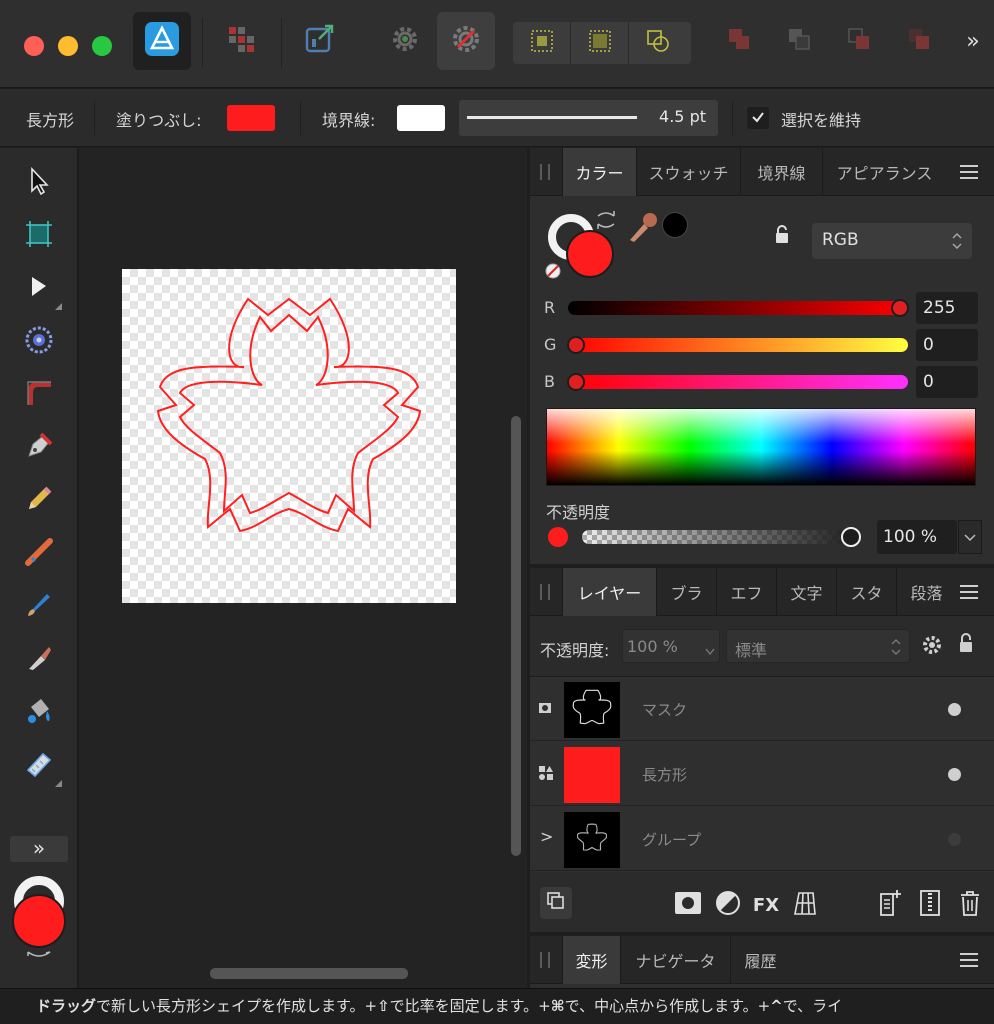 This screenshot has width=994, height=1024. What do you see at coordinates (728, 905) in the screenshot?
I see `add-adjustment-button` at bounding box center [728, 905].